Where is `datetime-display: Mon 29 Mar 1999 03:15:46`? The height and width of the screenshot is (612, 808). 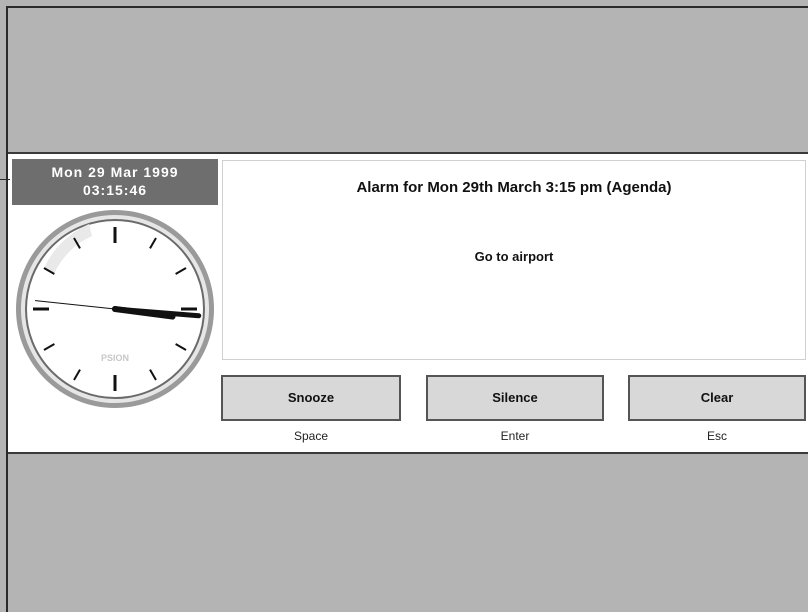 datetime-display: Mon 29 Mar 1999 03:15:46 is located at coordinates (115, 182).